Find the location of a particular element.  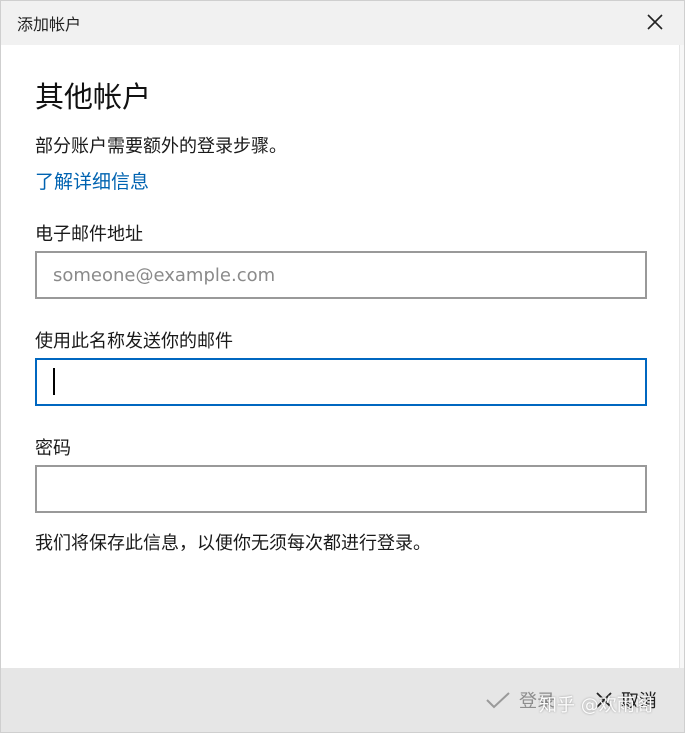

checkmark-icon is located at coordinates (498, 700).